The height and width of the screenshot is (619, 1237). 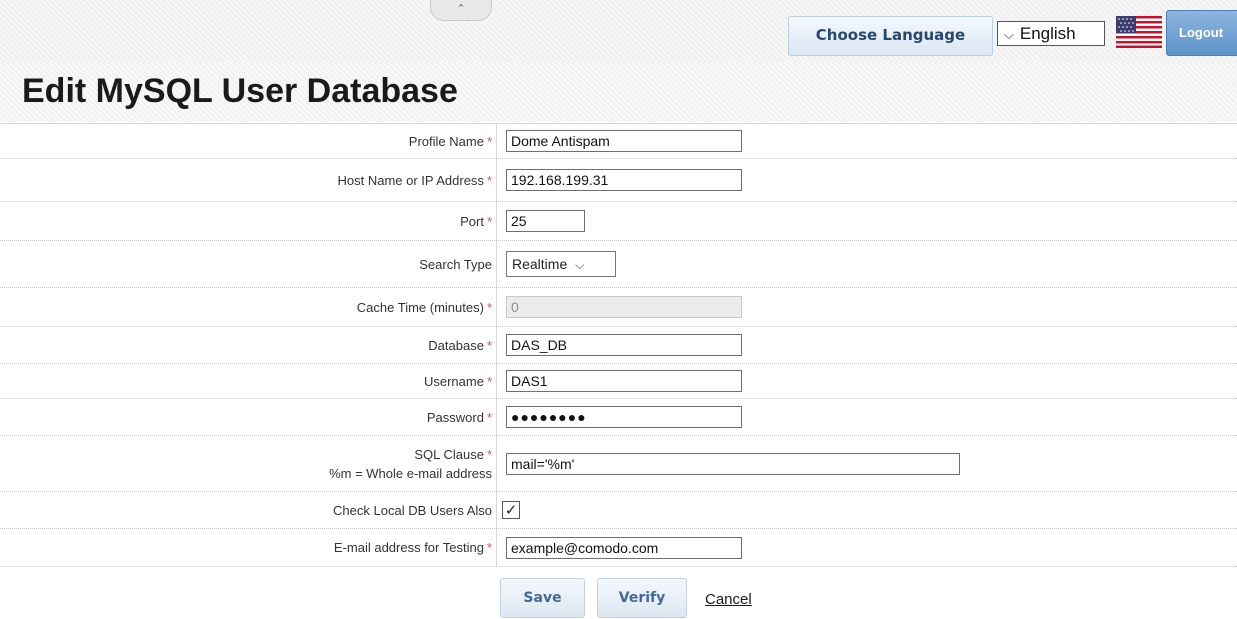 What do you see at coordinates (540, 264) in the screenshot?
I see `search-type-value: Realtime` at bounding box center [540, 264].